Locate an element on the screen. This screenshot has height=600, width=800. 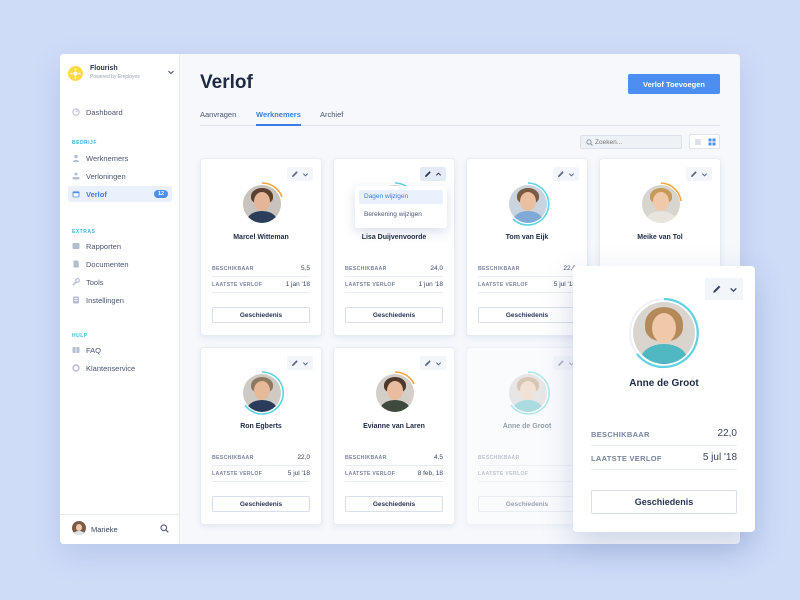
sidebar-item-dashboard: Dashboard is located at coordinates (120, 112).